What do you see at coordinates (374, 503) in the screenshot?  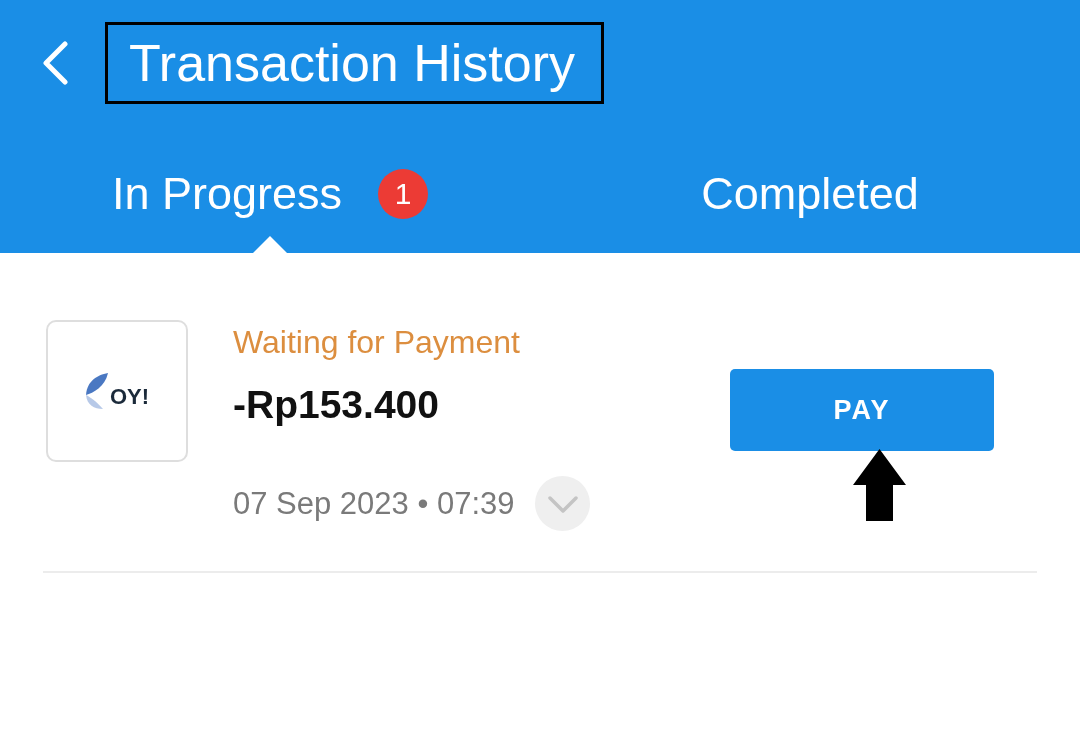 I see `date-time-text: 07 Sep 2023 • 07:39` at bounding box center [374, 503].